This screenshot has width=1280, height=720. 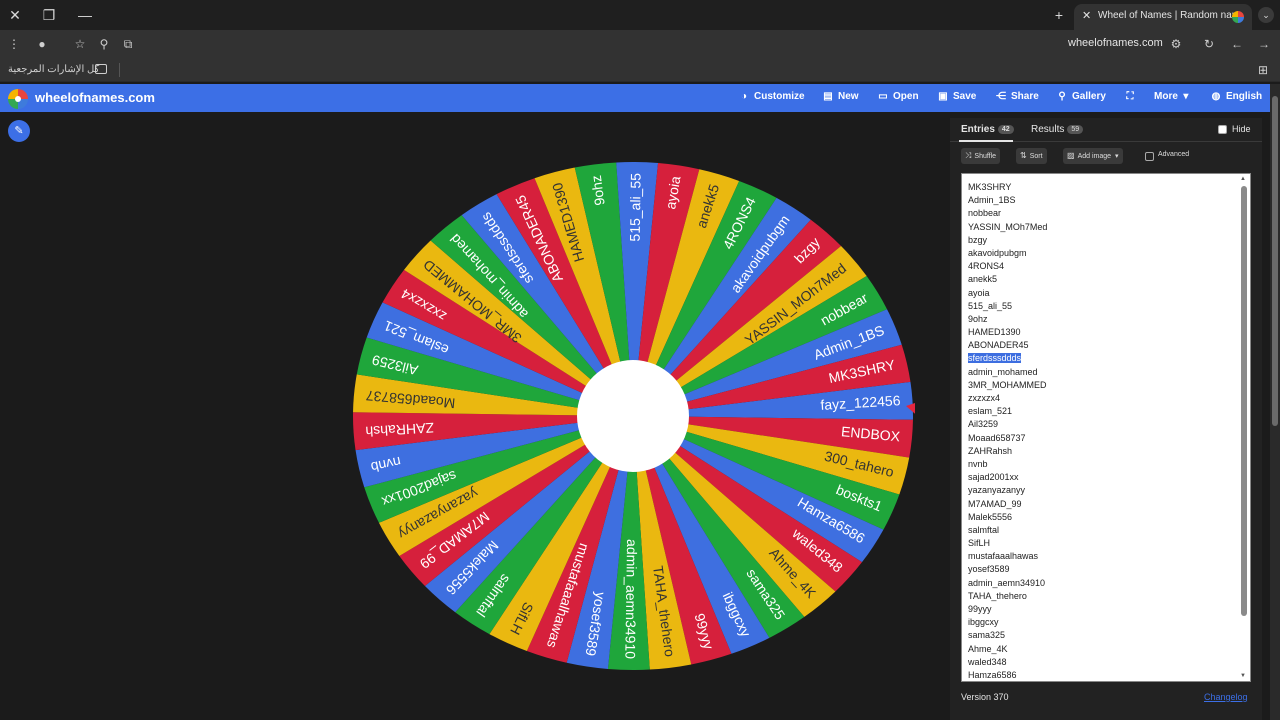 What do you see at coordinates (15, 15) in the screenshot?
I see `close-window-icon: ✕` at bounding box center [15, 15].